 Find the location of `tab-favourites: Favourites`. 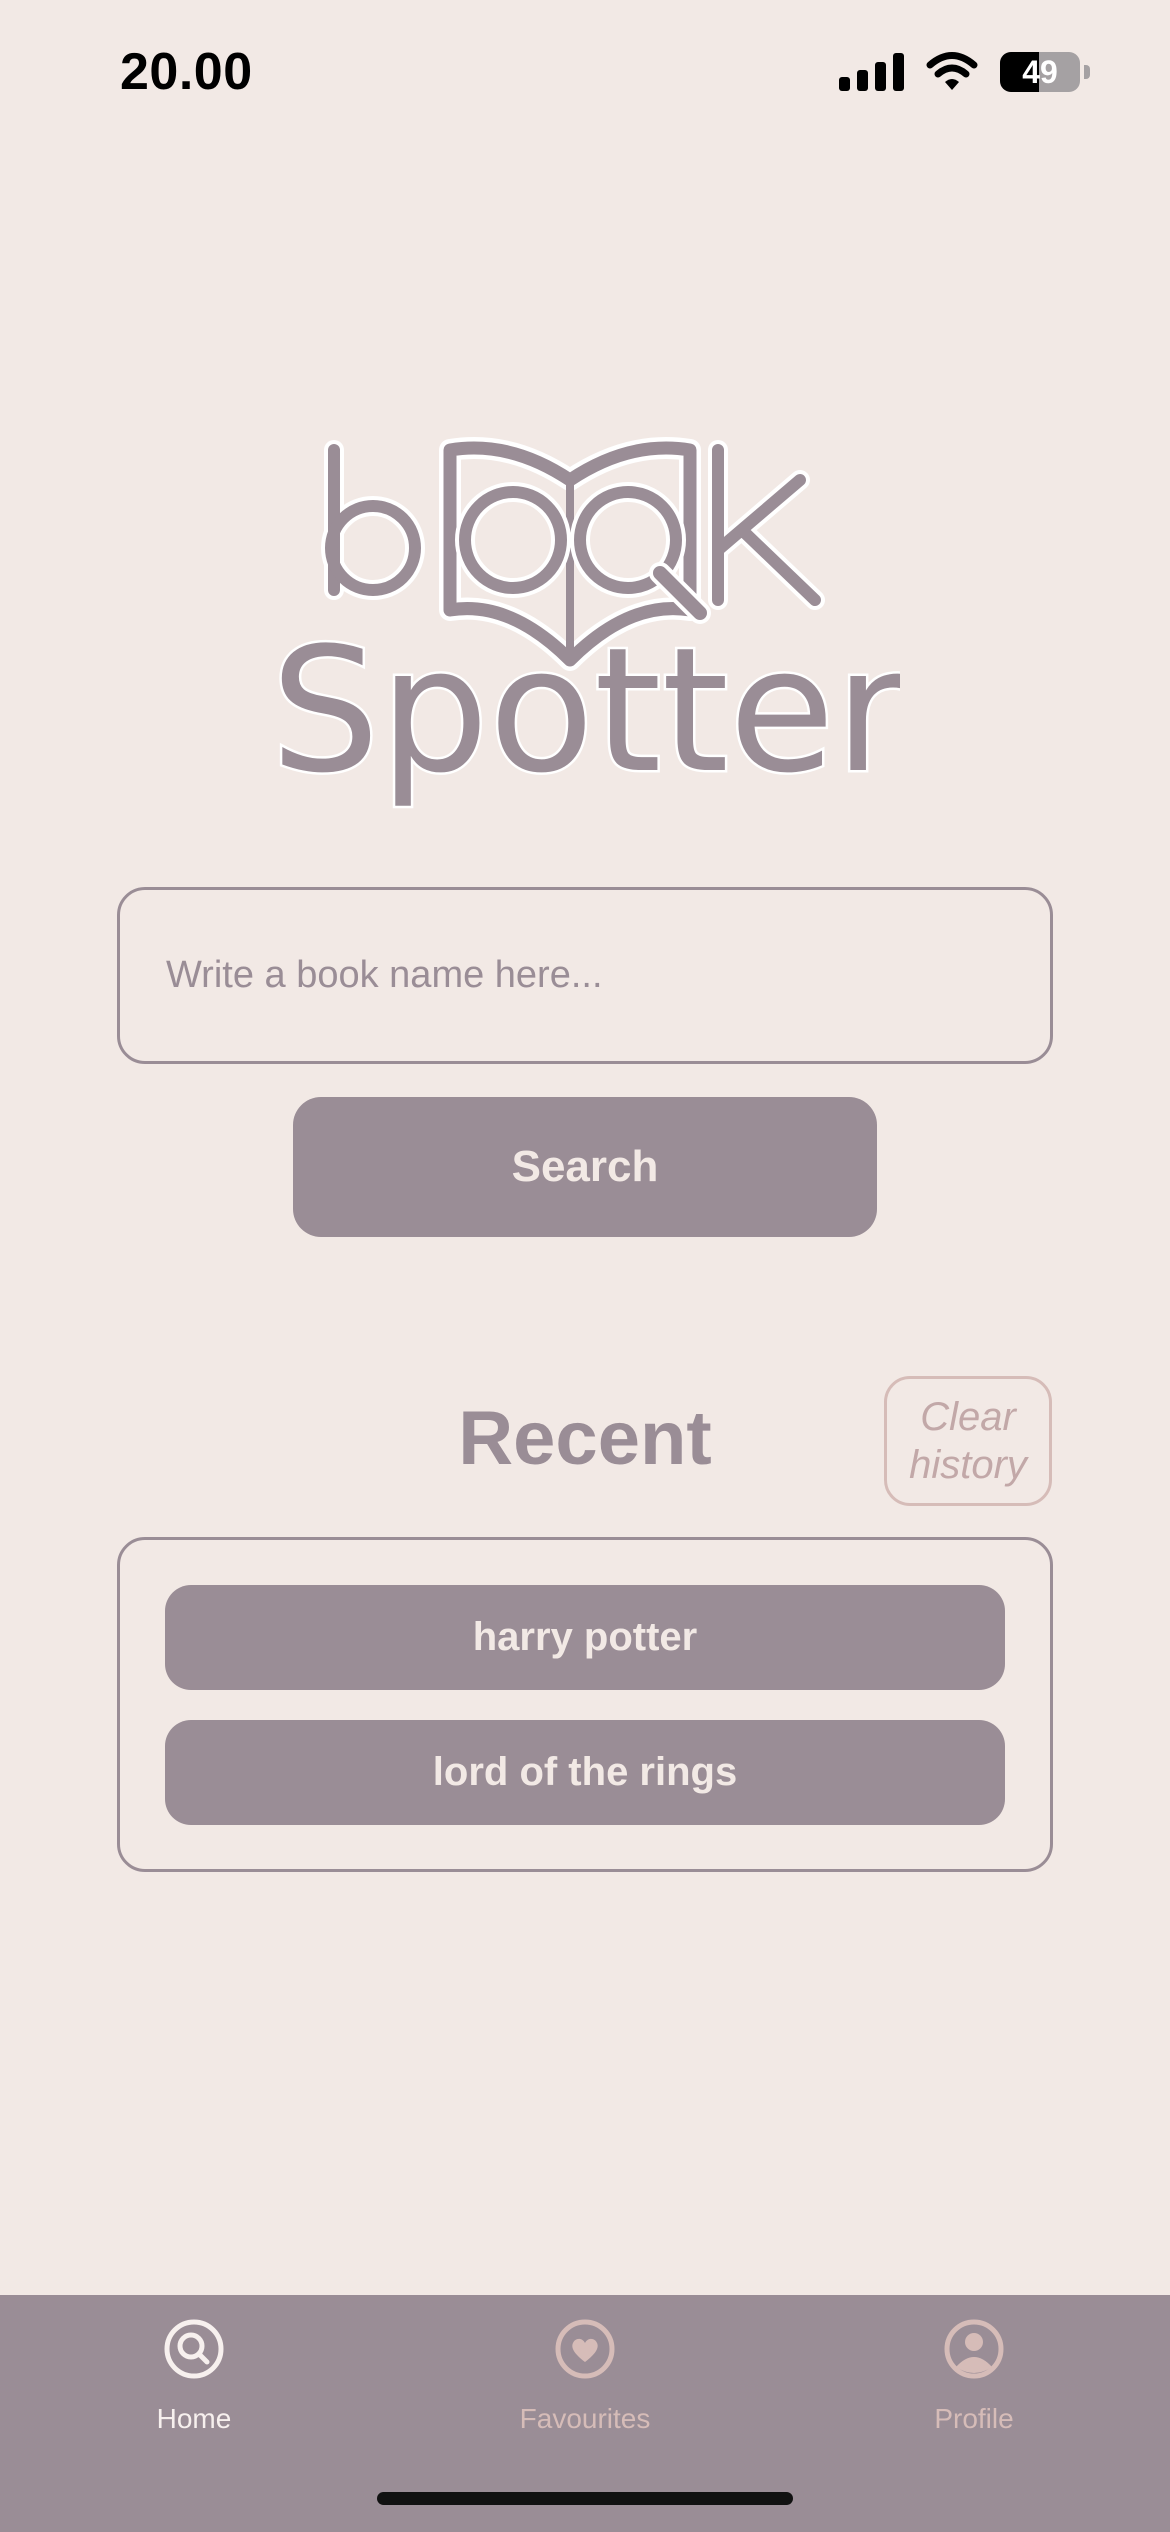

tab-favourites: Favourites is located at coordinates (585, 2376).